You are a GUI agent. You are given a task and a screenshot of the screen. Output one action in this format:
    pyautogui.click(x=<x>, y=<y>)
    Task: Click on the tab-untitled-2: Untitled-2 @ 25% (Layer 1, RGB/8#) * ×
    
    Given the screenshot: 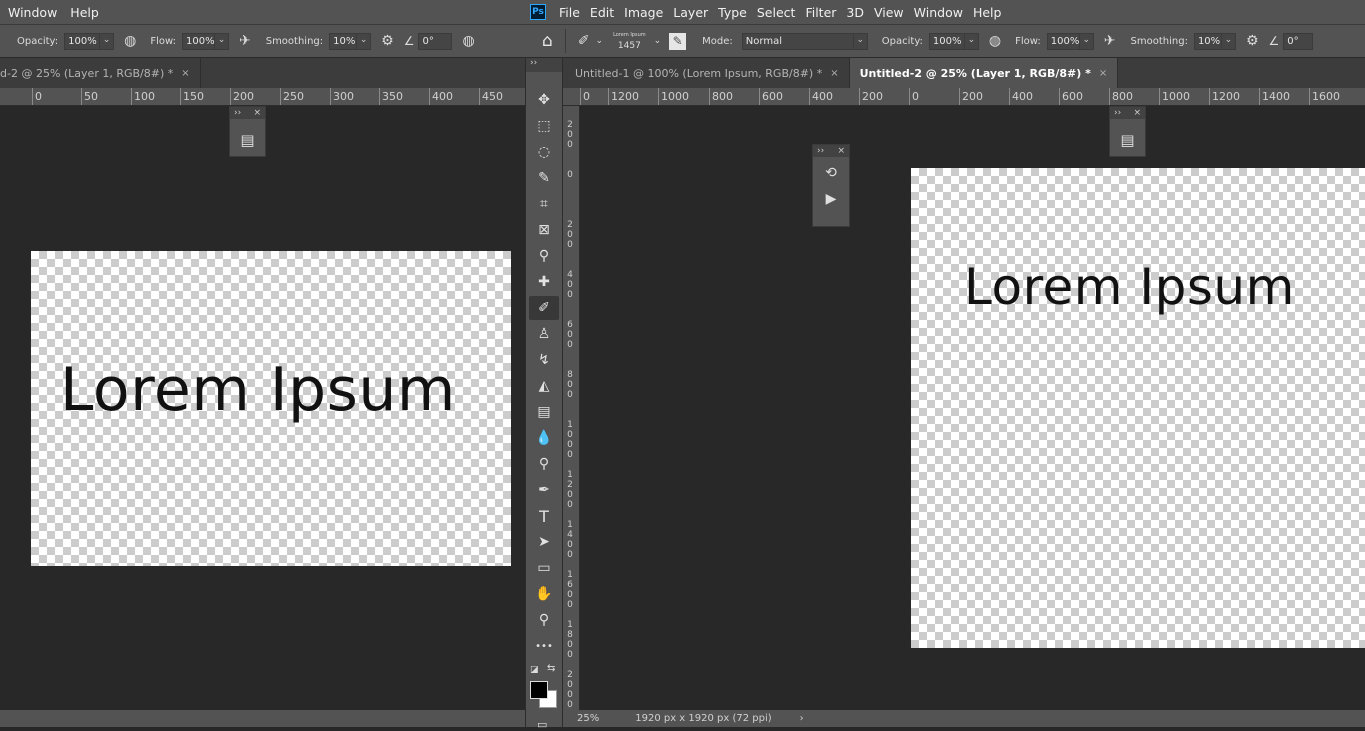 What is the action you would take?
    pyautogui.click(x=984, y=73)
    